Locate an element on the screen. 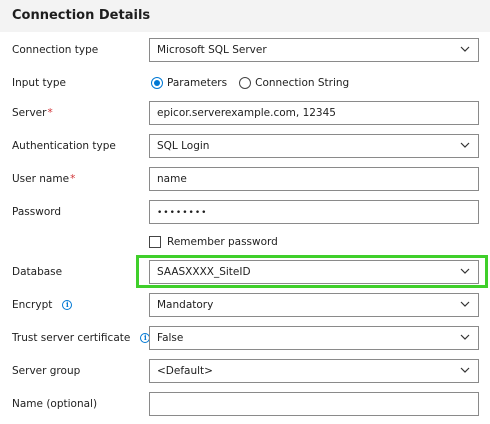  password-label: Password is located at coordinates (37, 212).